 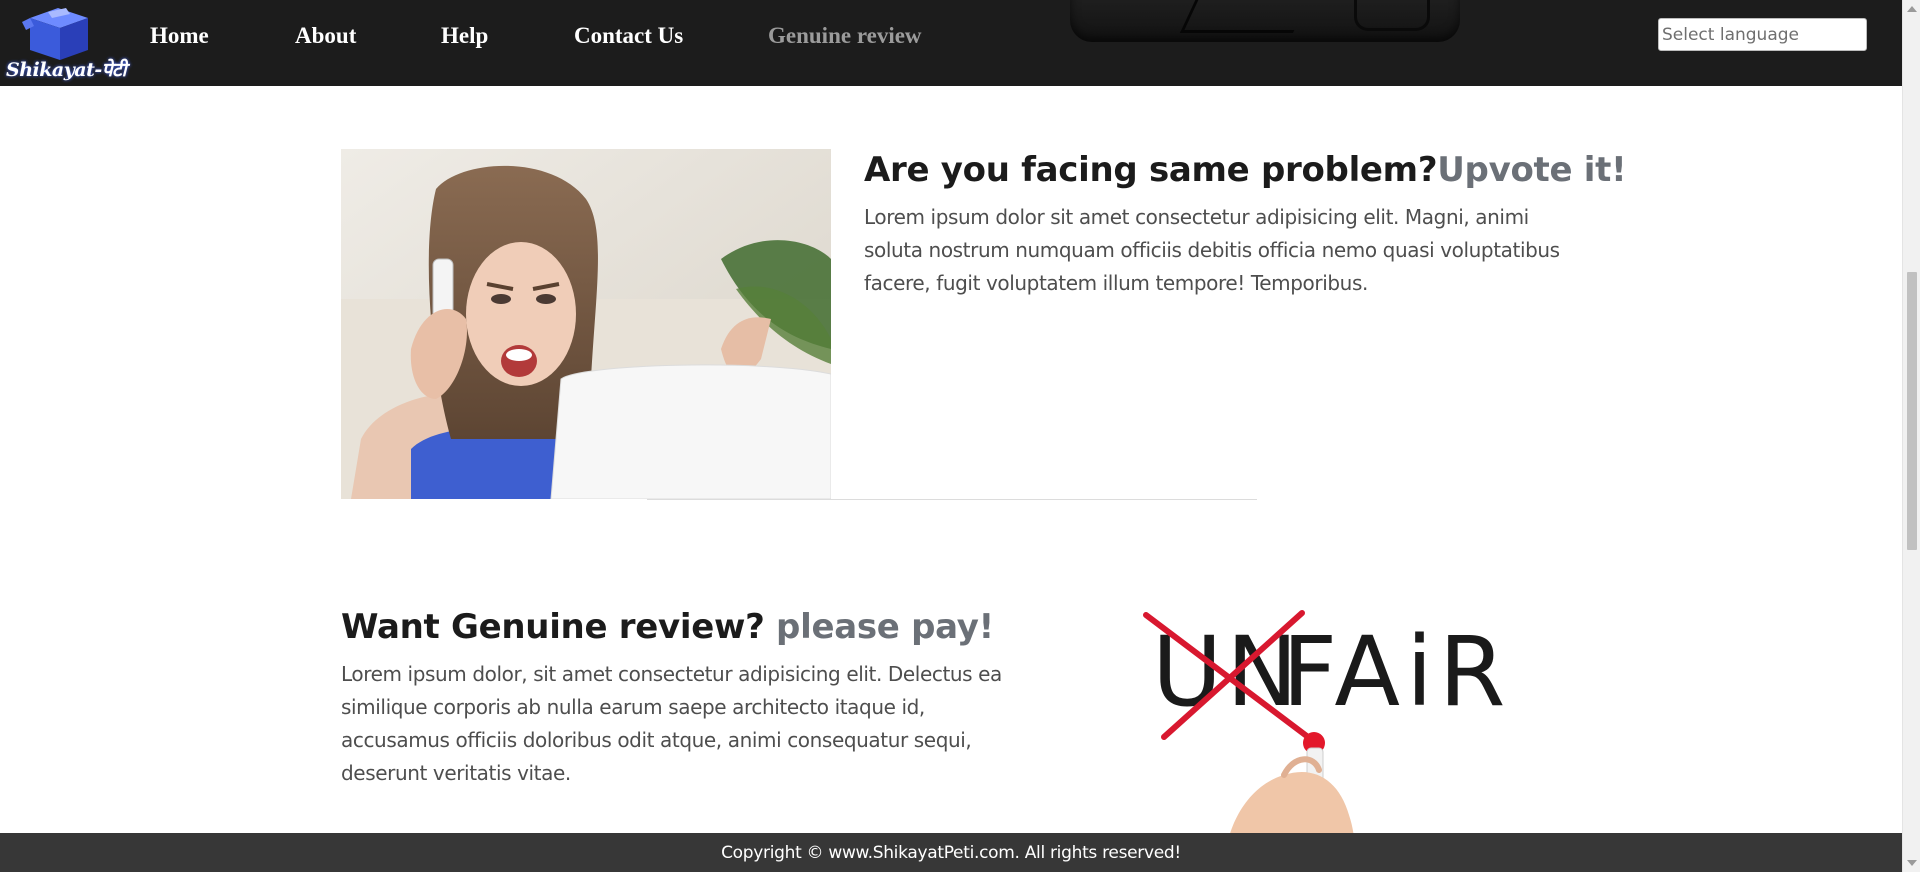 I want to click on nav-help-link: Help, so click(x=464, y=36).